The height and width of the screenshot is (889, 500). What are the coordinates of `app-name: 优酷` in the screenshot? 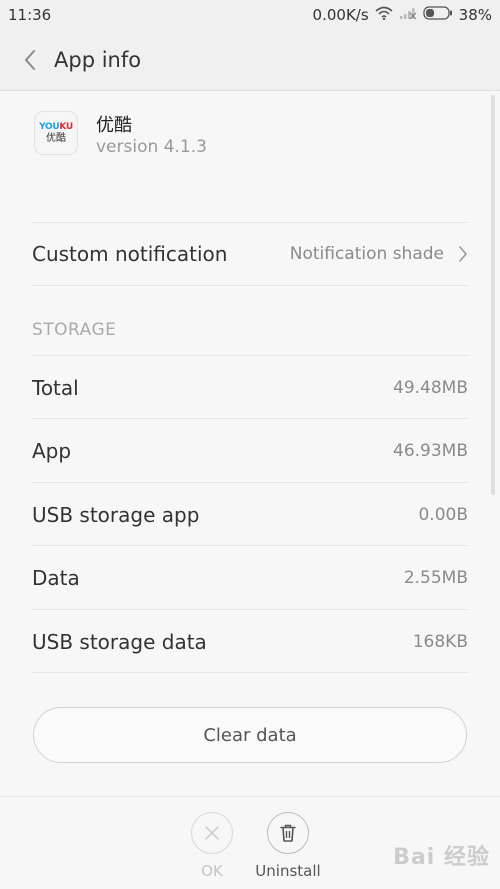 It's located at (114, 125).